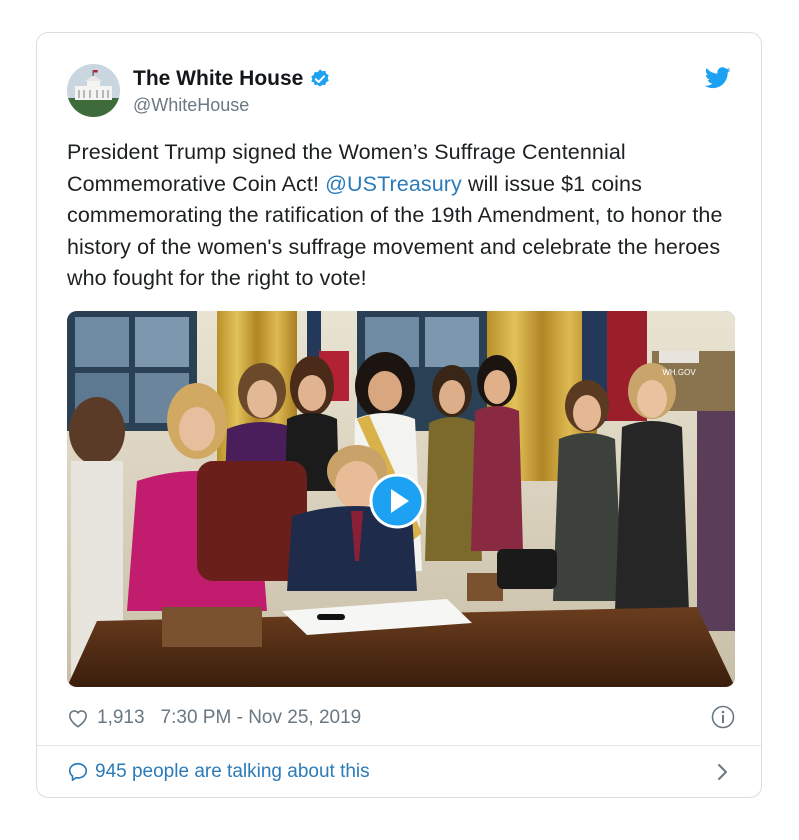  I want to click on display-name: The White House, so click(218, 79).